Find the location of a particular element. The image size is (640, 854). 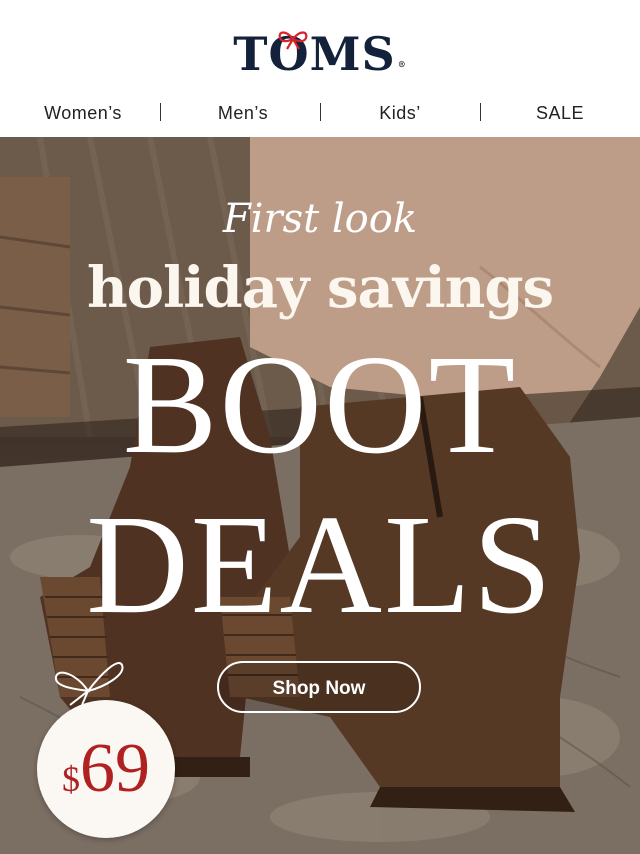

brand-logo: TOMS ® is located at coordinates (320, 54).